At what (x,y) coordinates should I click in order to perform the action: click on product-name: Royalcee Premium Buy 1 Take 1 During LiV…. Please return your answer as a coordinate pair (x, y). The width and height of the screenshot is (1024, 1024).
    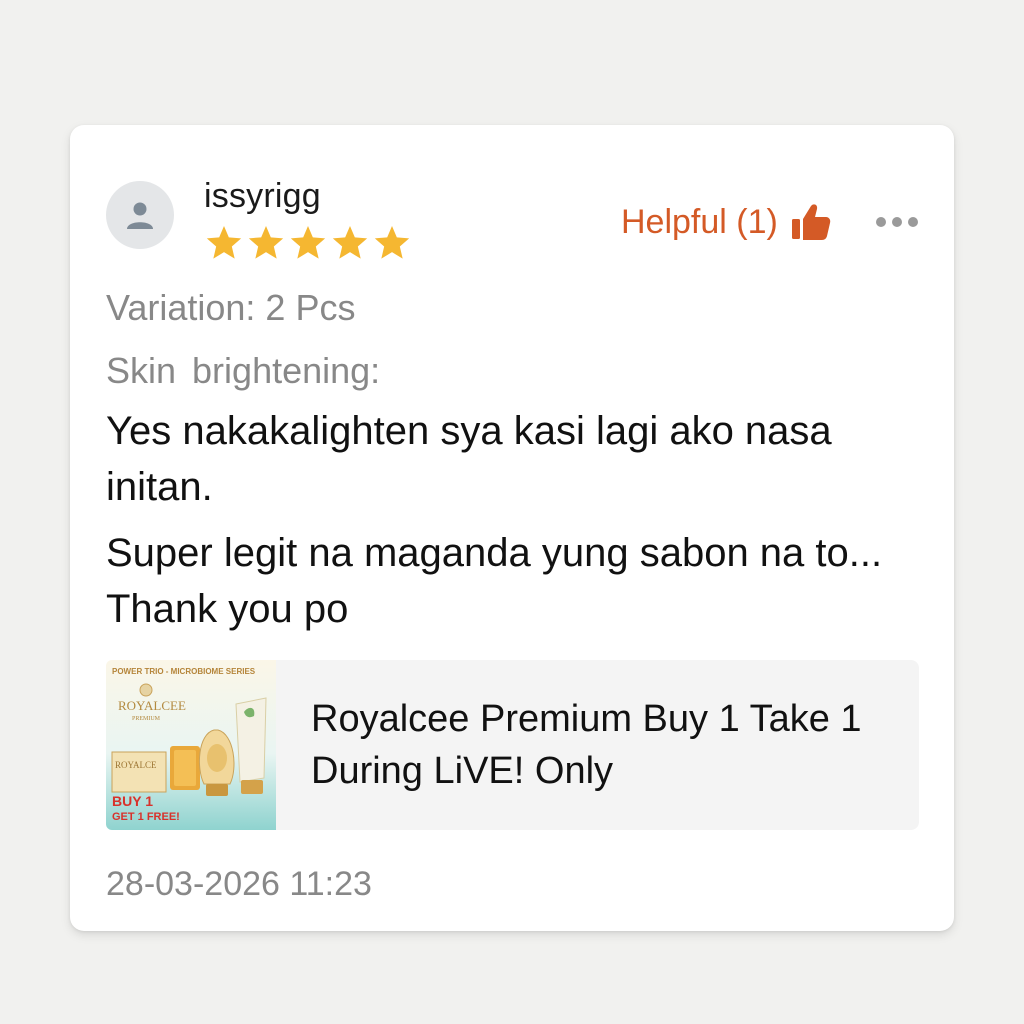
    Looking at the image, I should click on (586, 745).